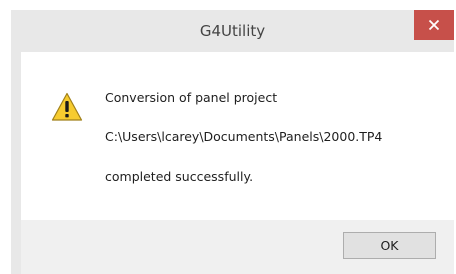  I want to click on title-bar: G4Utility, so click(232, 31).